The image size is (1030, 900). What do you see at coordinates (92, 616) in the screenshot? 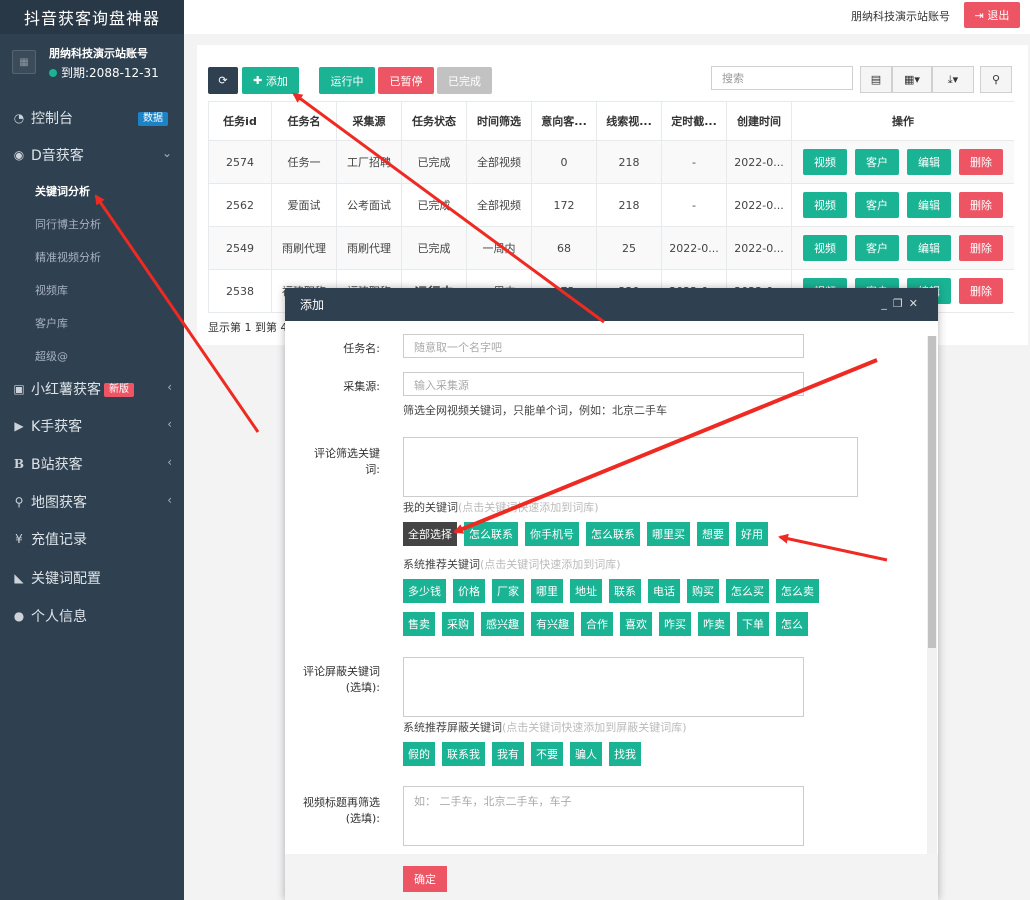
I see `sidebar-item-personal: ● 个人信息` at bounding box center [92, 616].